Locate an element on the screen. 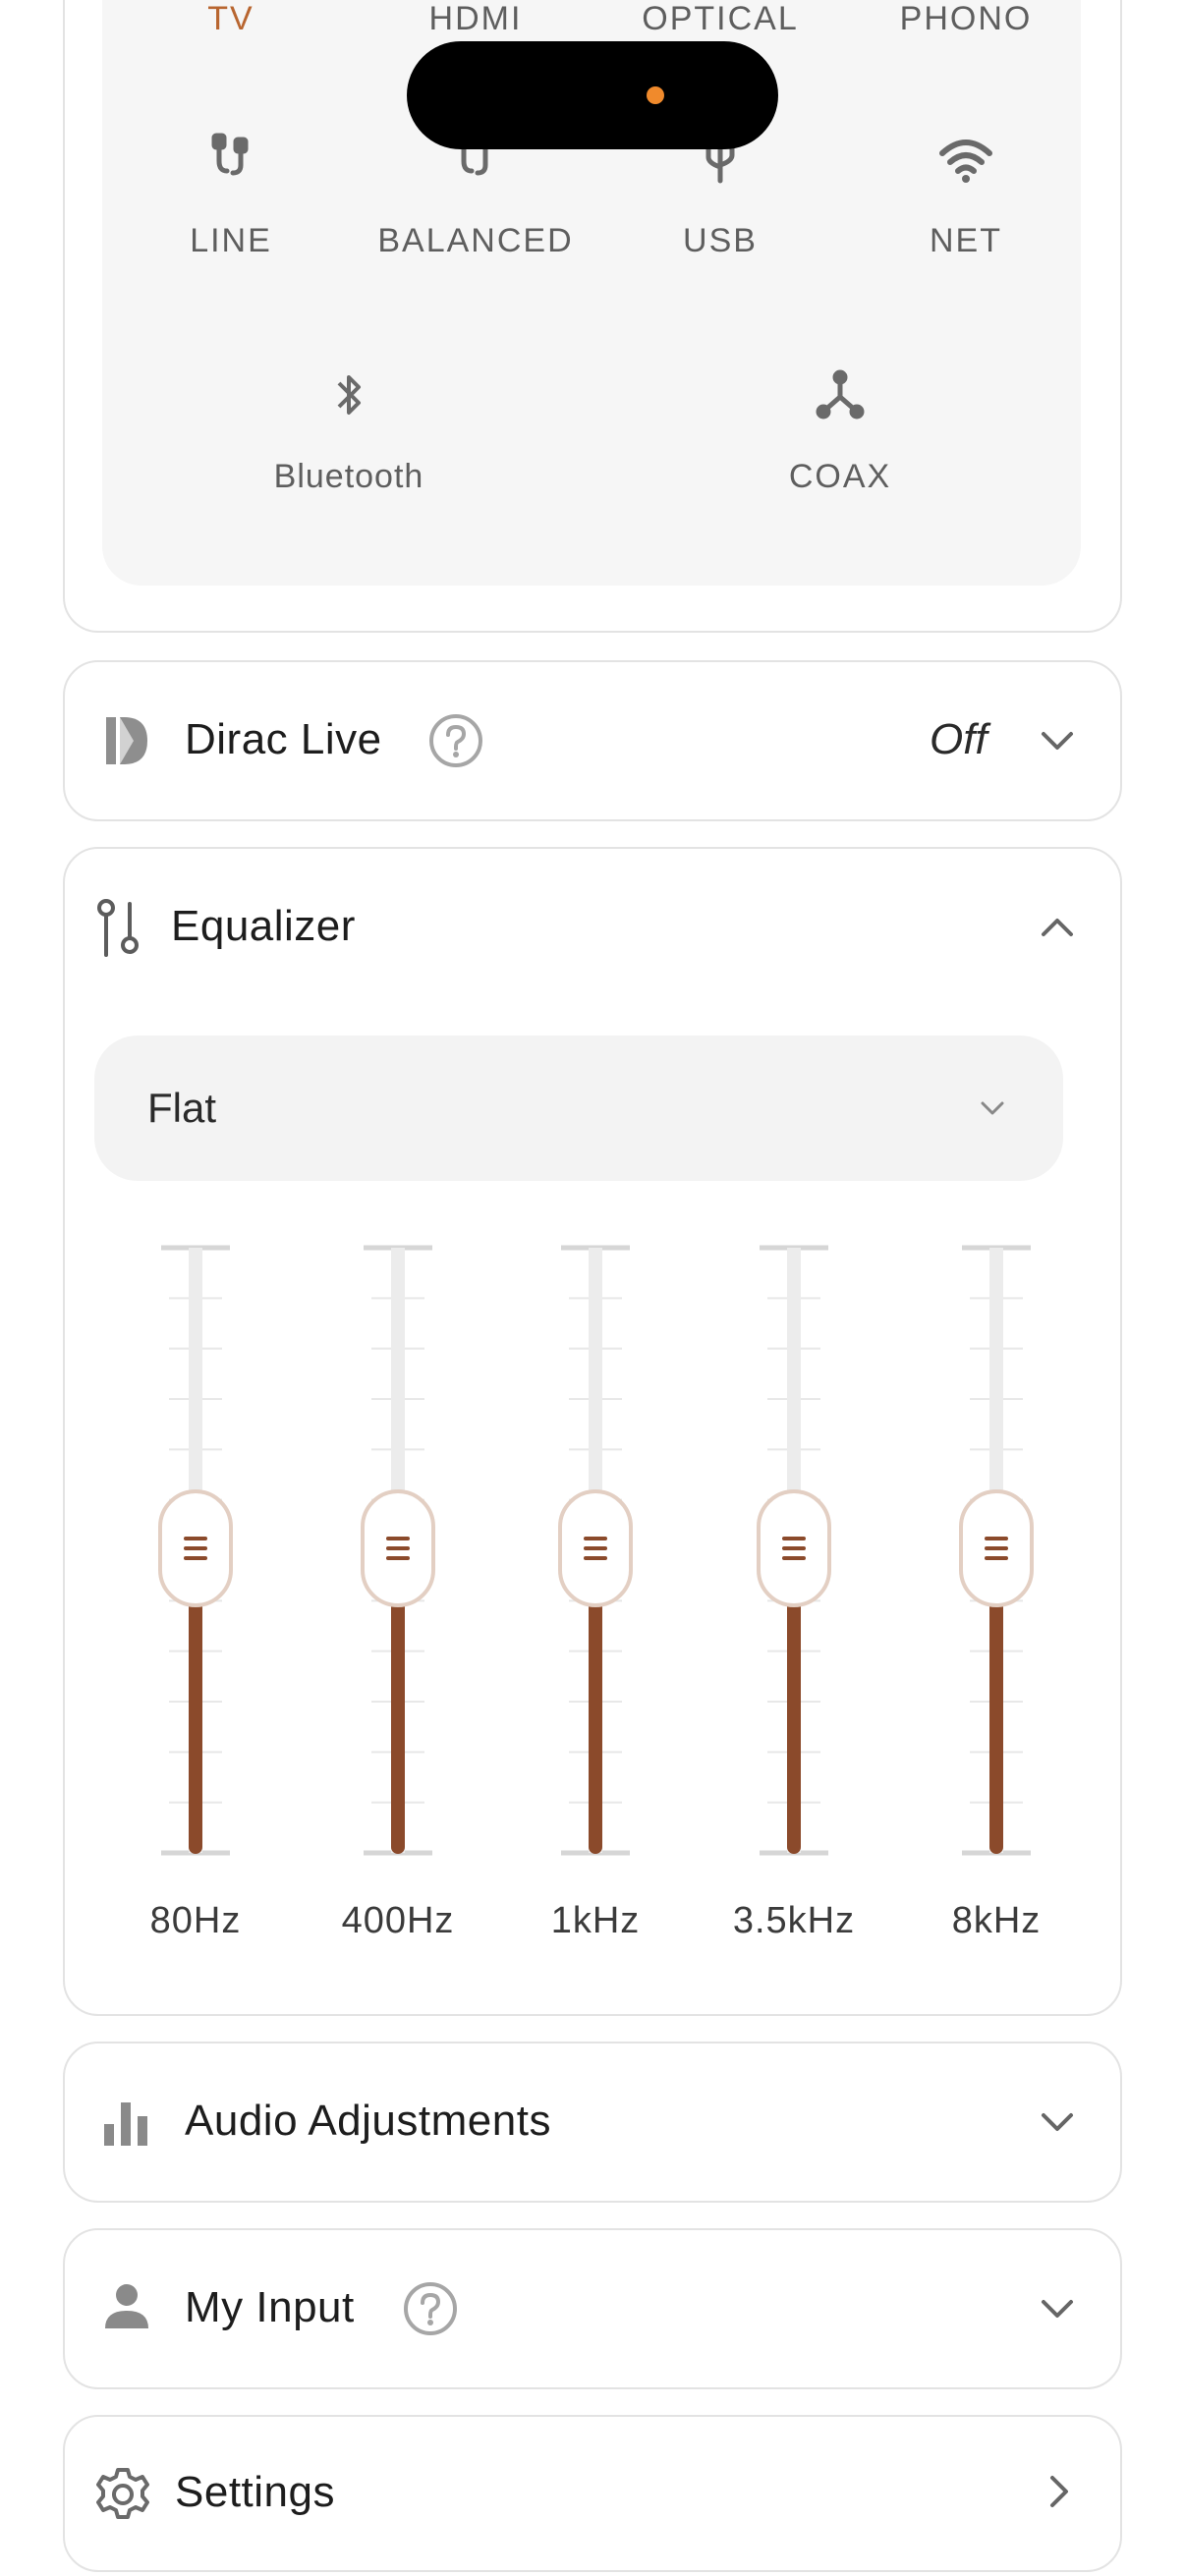 This screenshot has height=2576, width=1185. input-optical: OPTICAL is located at coordinates (720, 19).